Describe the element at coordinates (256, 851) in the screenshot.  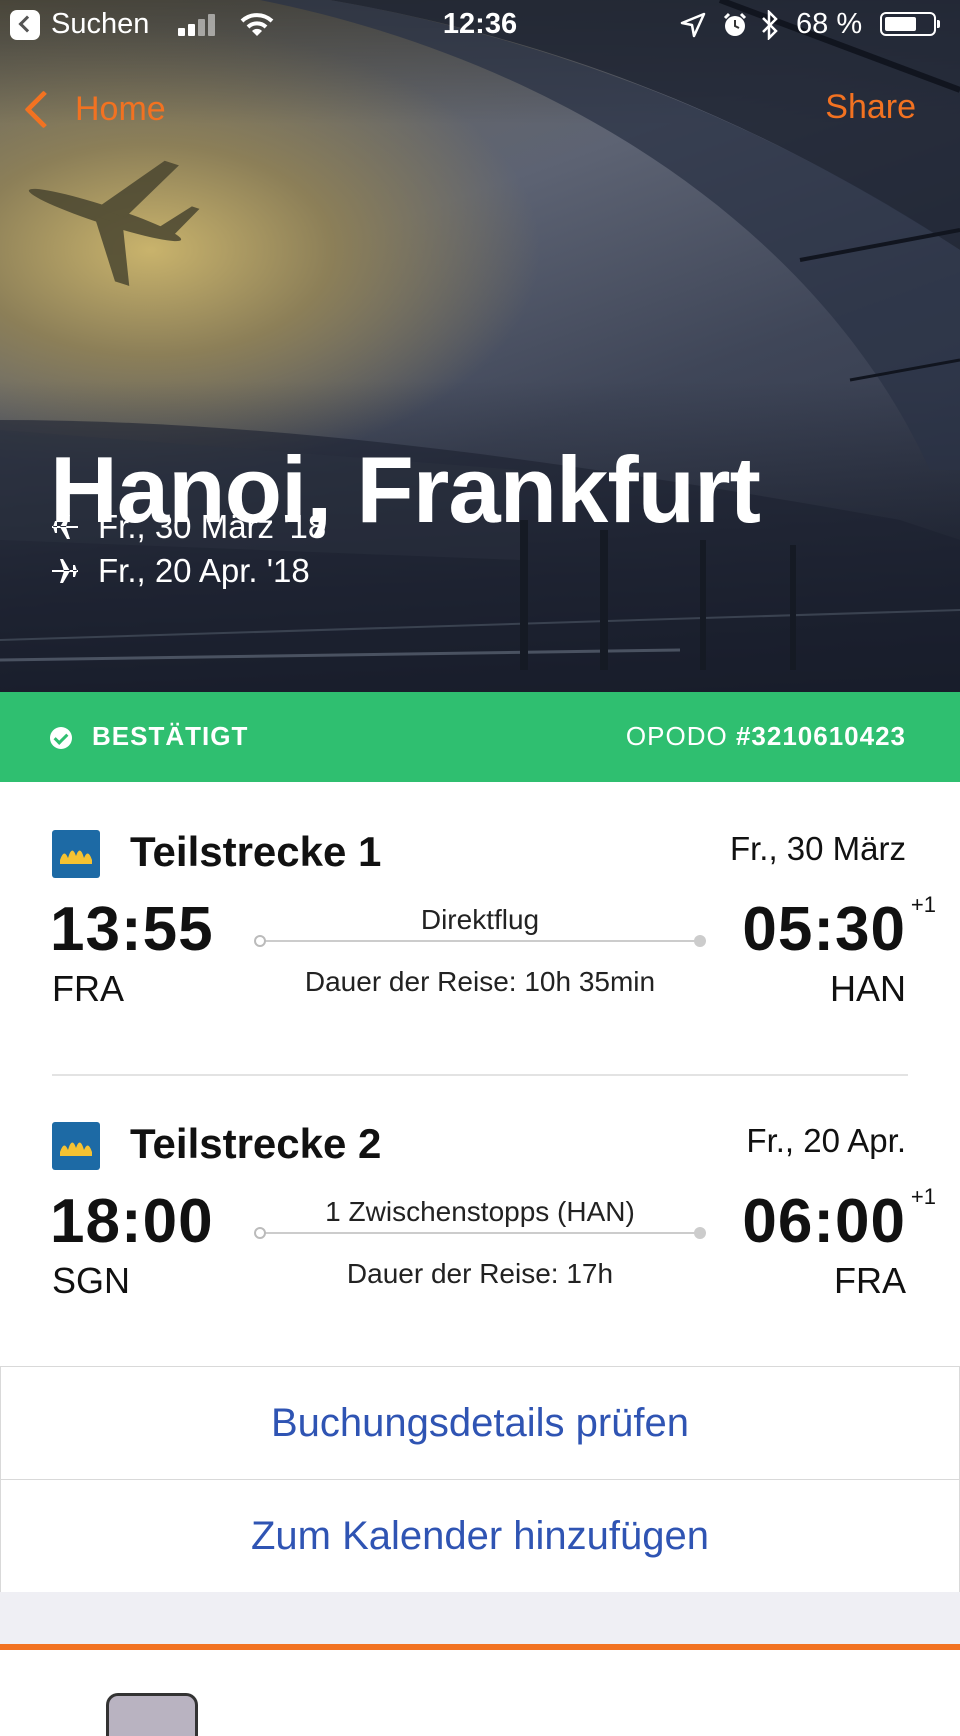
I see `leg-title: Teilstrecke 1` at that location.